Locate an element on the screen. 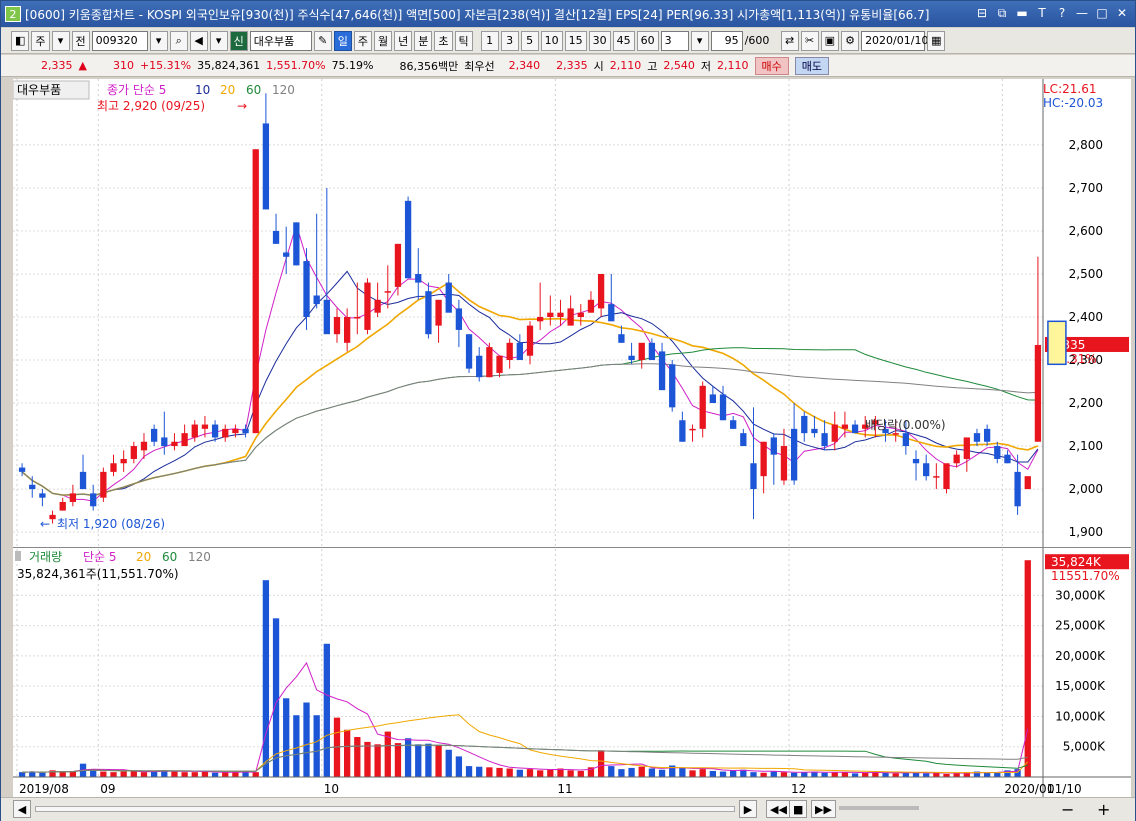 This screenshot has width=1136, height=821. help-icon: ? is located at coordinates (1062, 13).